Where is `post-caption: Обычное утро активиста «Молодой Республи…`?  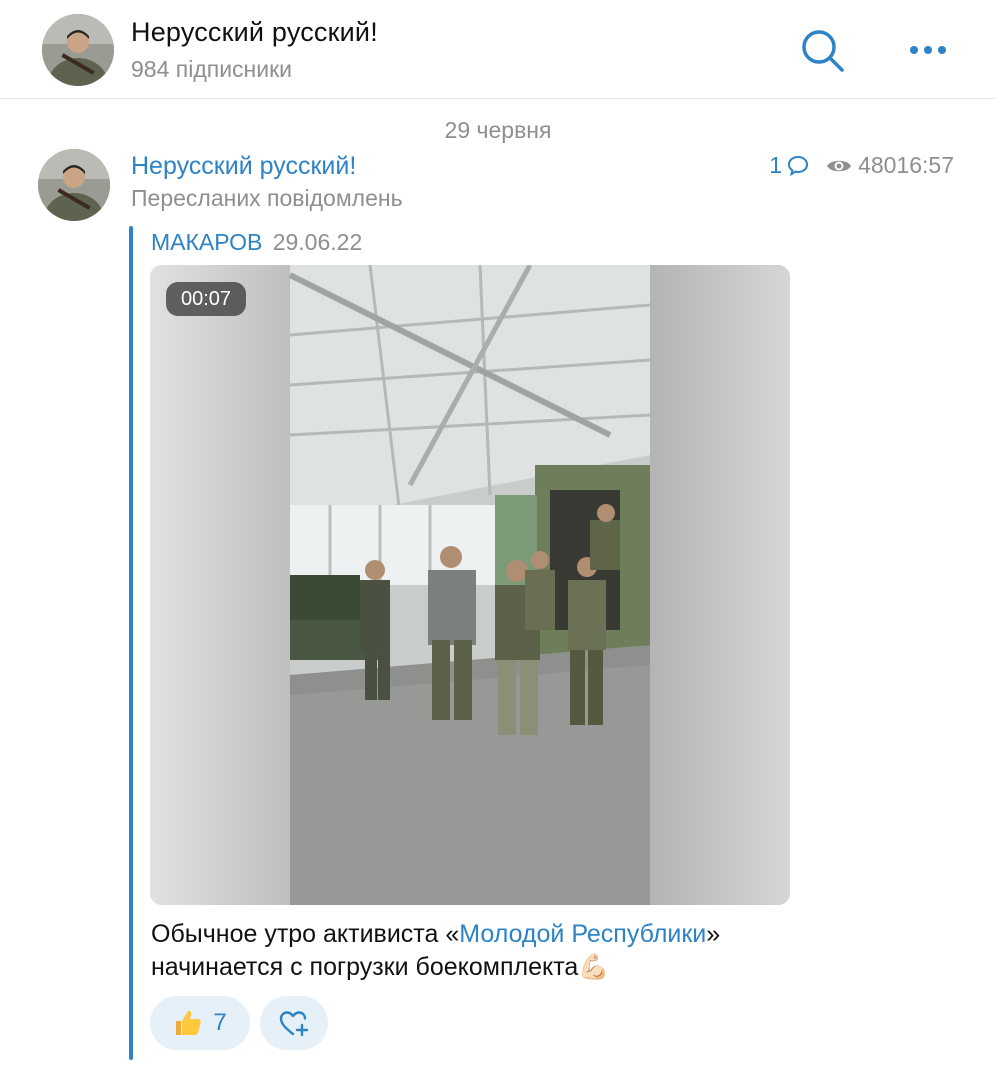 post-caption: Обычное утро активиста «Молодой Республи… is located at coordinates (491, 951).